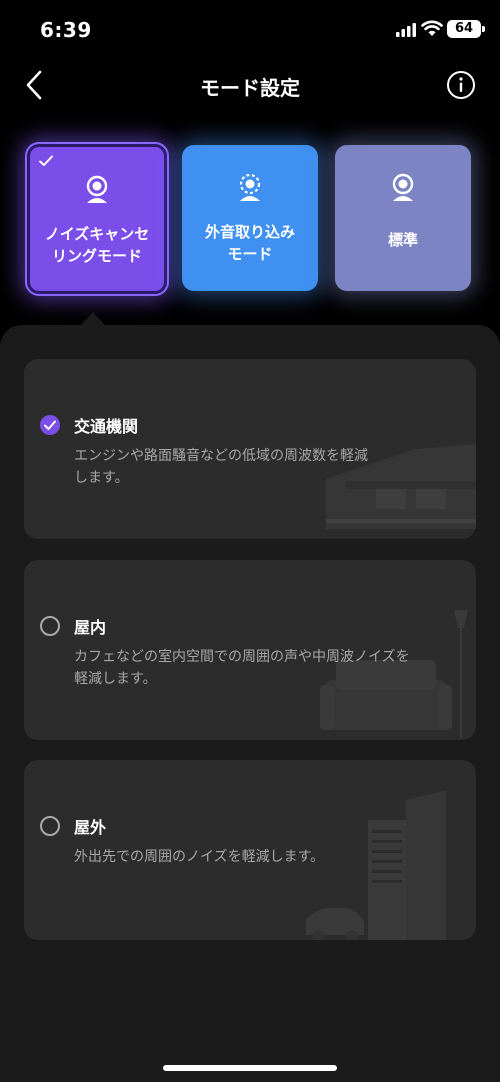 This screenshot has height=1082, width=500. I want to click on mode-standard-button: 標準, so click(403, 218).